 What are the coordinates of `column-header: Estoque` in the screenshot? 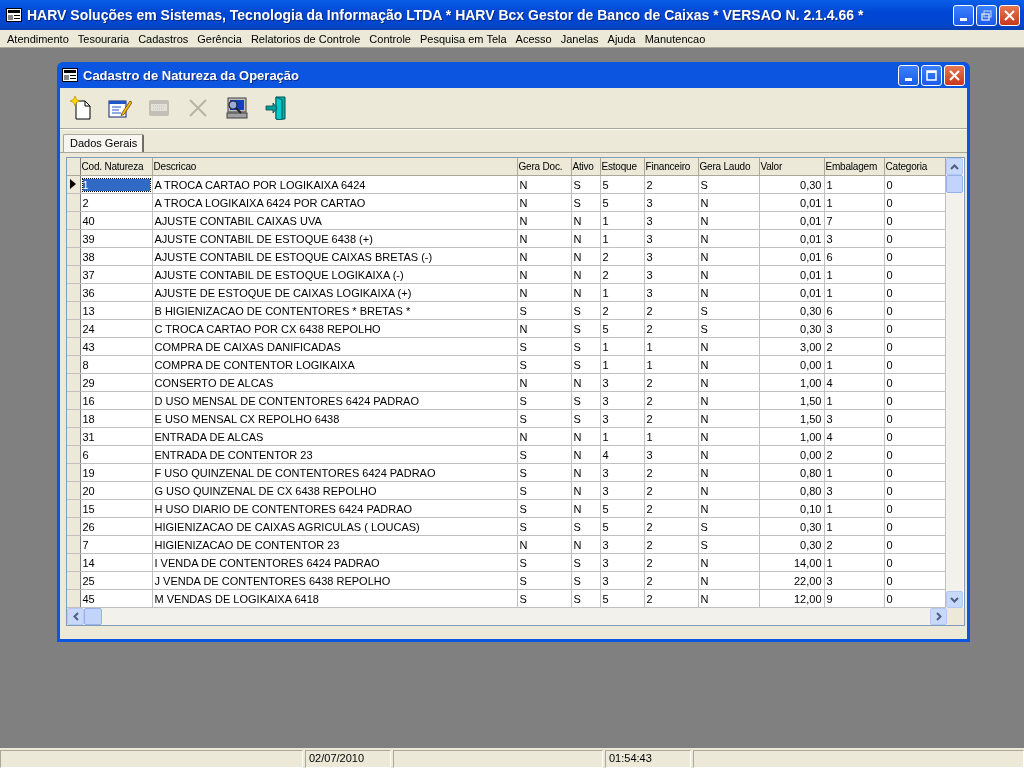 It's located at (622, 167).